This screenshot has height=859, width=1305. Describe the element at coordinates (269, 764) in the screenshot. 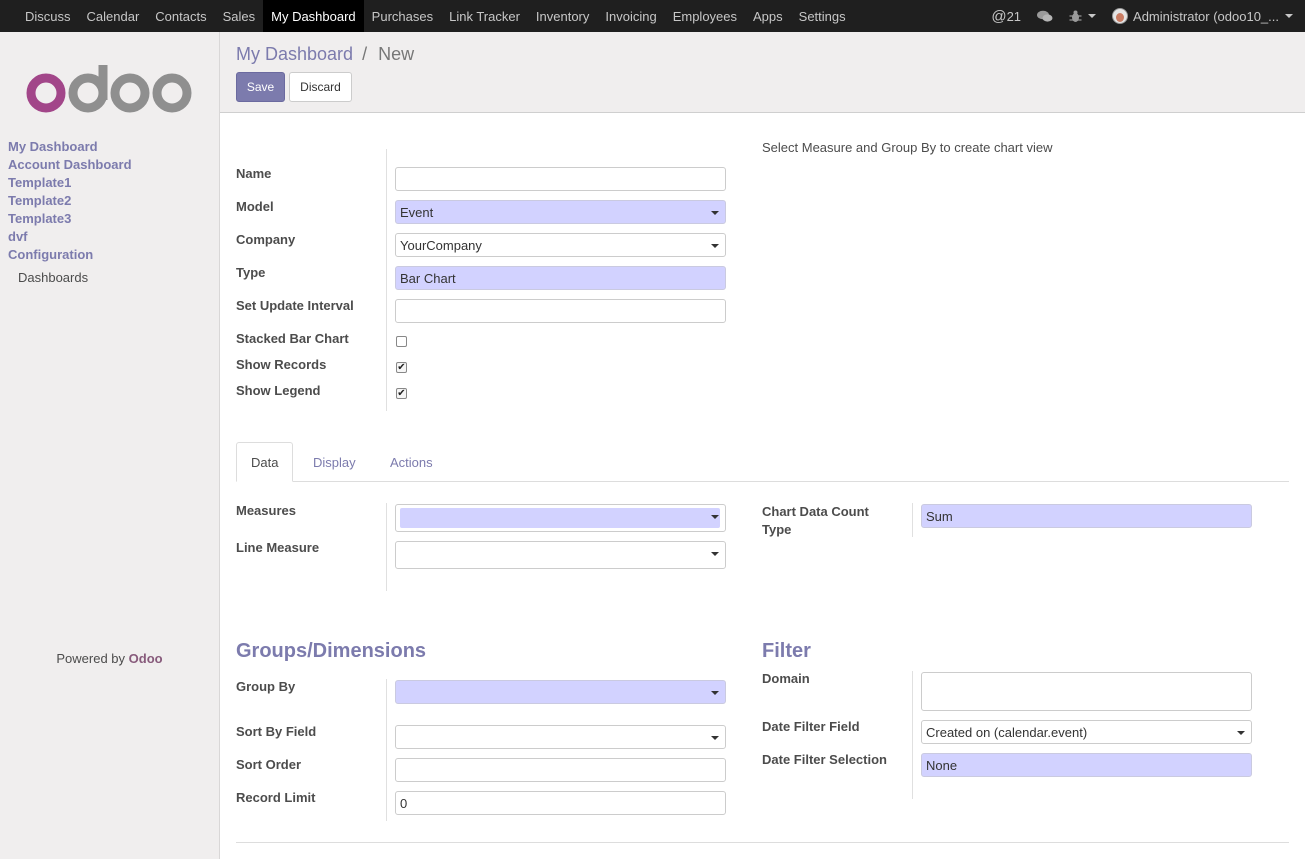

I see `sort-order-label: Sort Order` at that location.